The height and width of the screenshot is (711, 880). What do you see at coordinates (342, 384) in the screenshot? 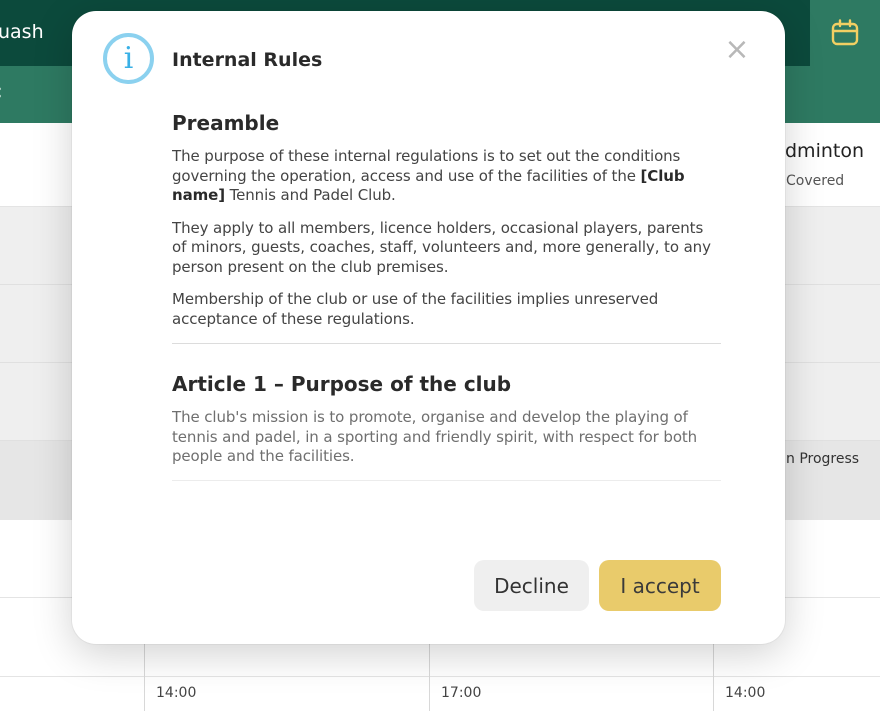
I see `section-heading-article-1: Article 1 – Purpose of the club` at bounding box center [342, 384].